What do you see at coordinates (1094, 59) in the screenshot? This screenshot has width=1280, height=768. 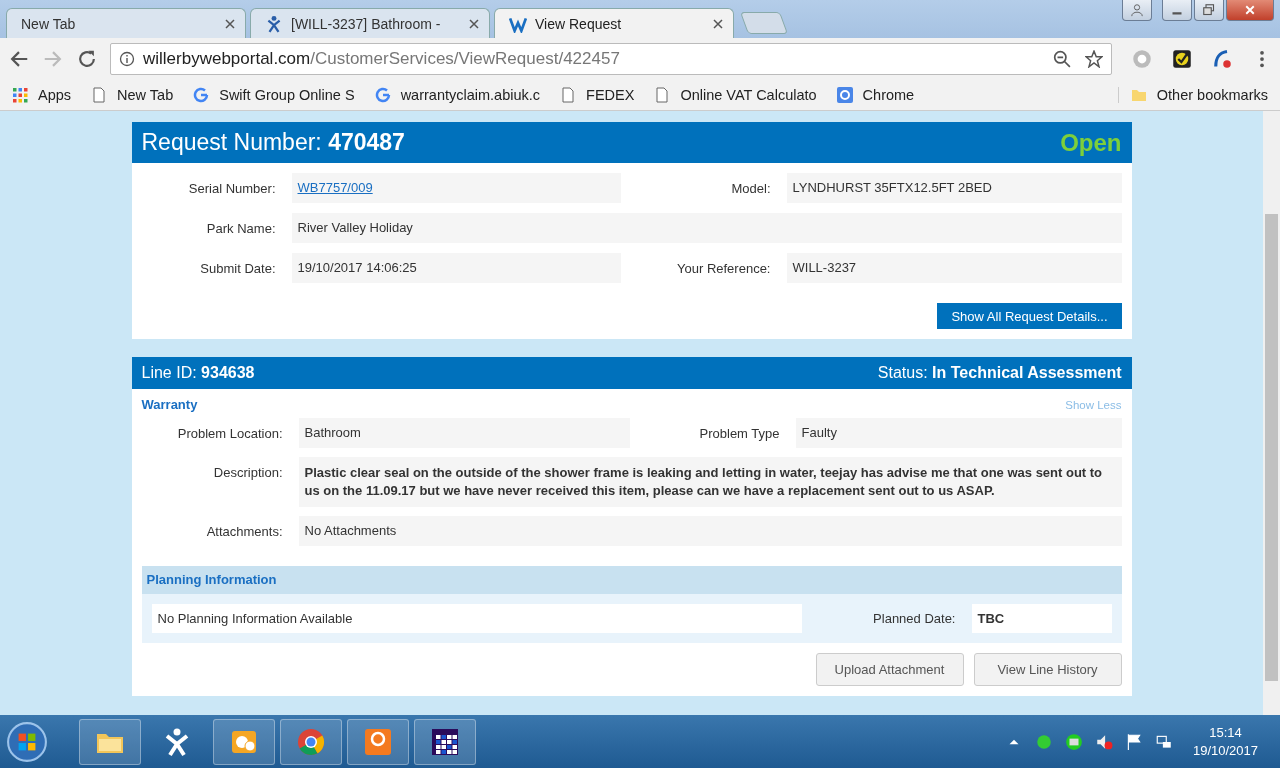 I see `star-icon` at bounding box center [1094, 59].